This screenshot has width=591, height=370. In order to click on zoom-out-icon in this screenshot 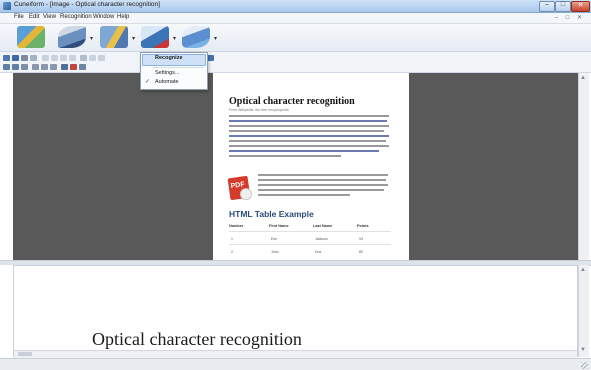, I will do `click(15, 67)`.